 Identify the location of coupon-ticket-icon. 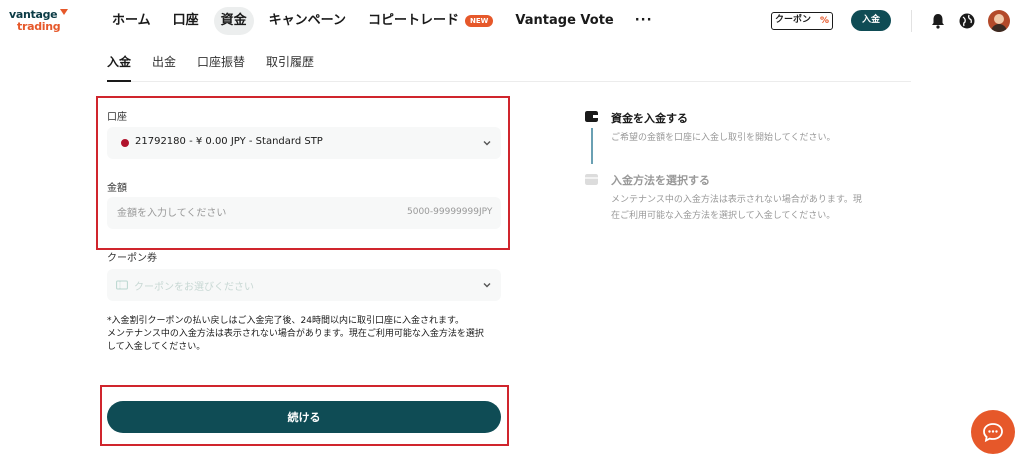
(122, 285).